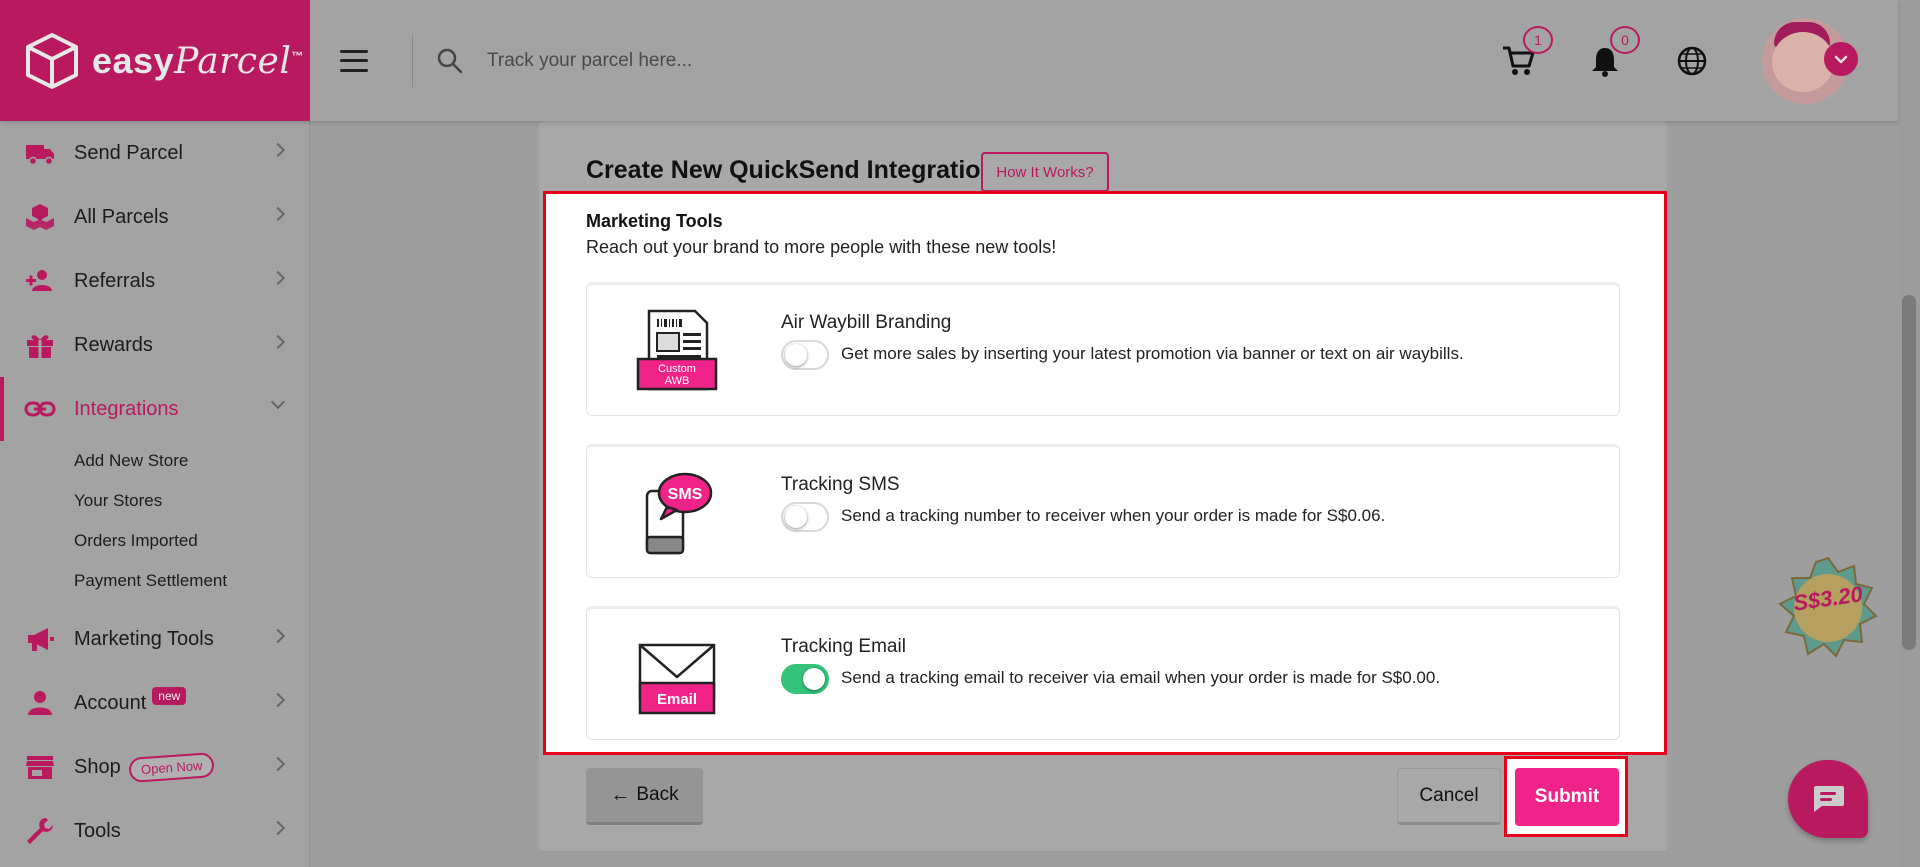  I want to click on logo-text-easy: easy, so click(133, 60).